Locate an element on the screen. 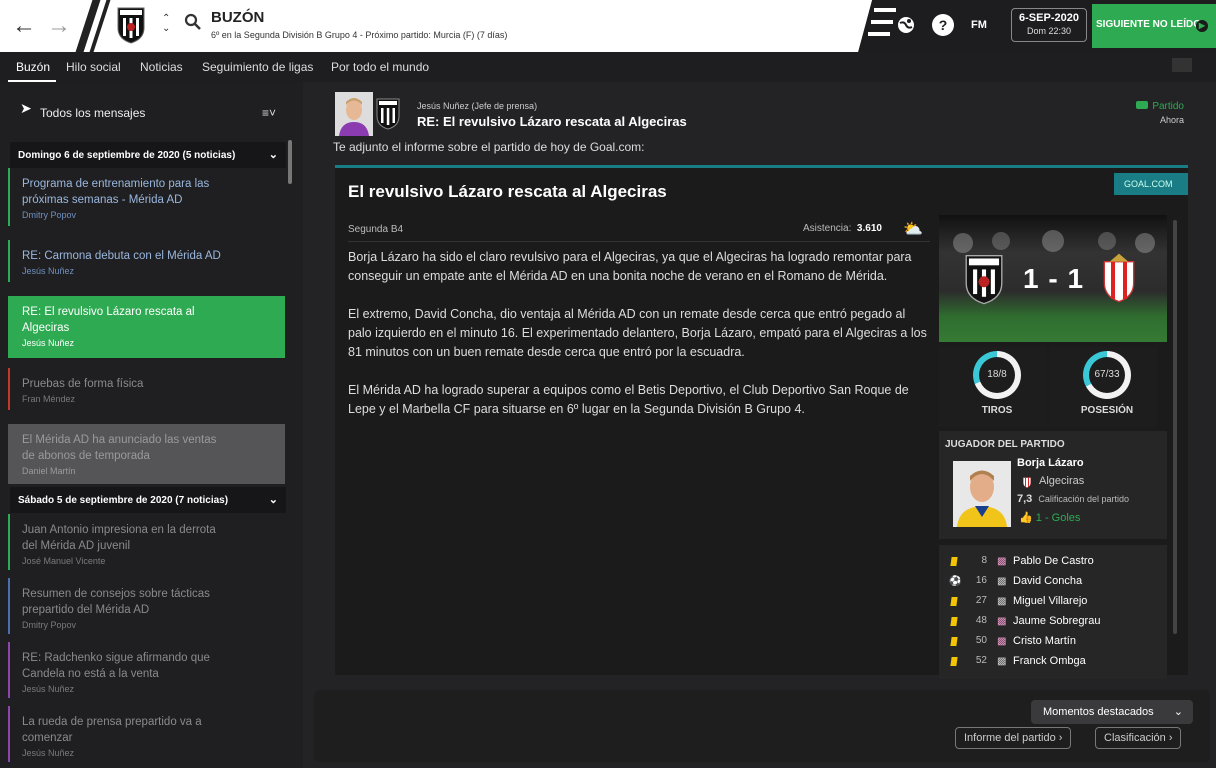 Image resolution: width=1216 pixels, height=768 pixels. article-title: El revulsivo Lázaro rescata al Algeciras is located at coordinates (507, 191).